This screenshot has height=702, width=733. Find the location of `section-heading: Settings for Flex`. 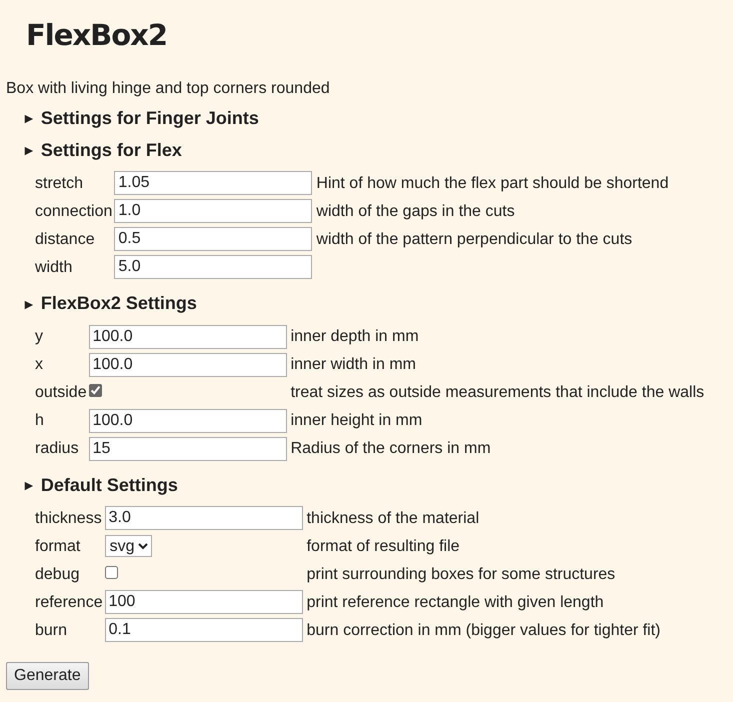

section-heading: Settings for Flex is located at coordinates (111, 151).